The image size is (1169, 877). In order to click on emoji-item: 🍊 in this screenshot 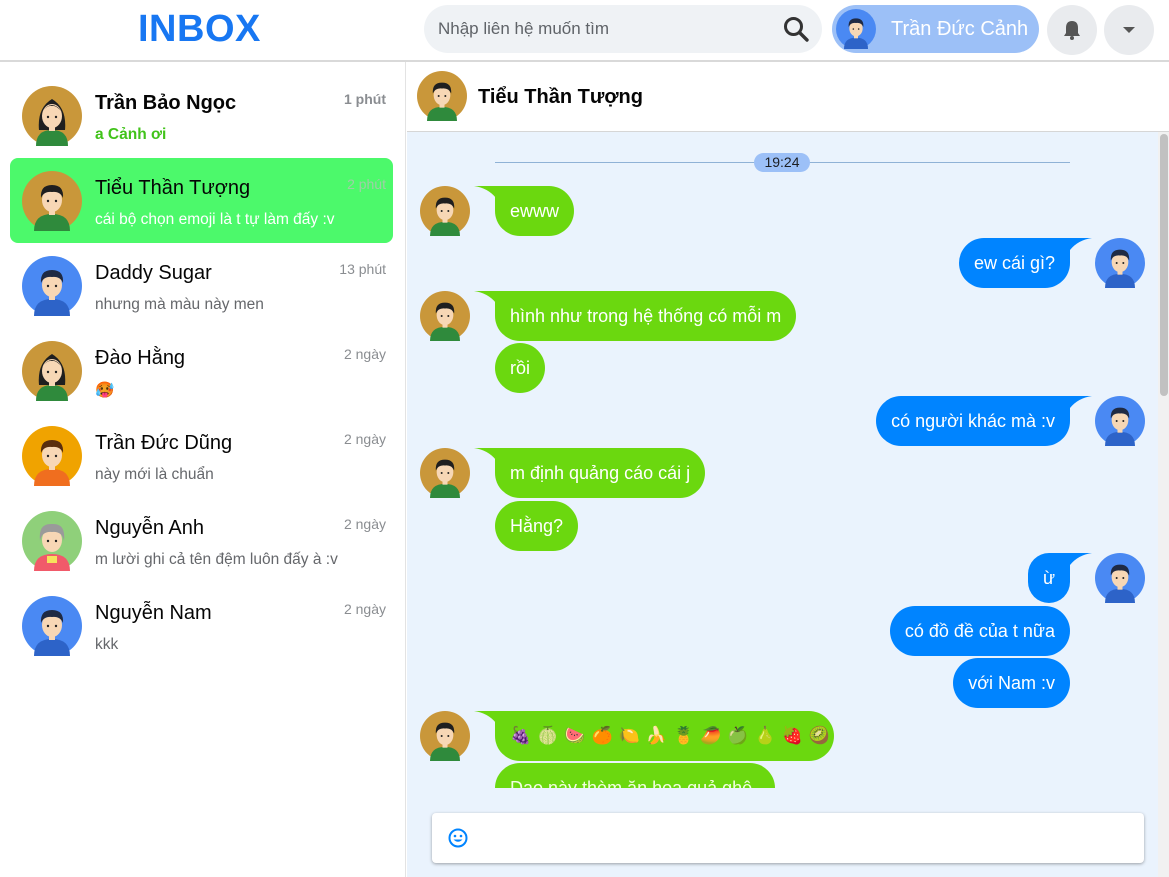, I will do `click(602, 736)`.